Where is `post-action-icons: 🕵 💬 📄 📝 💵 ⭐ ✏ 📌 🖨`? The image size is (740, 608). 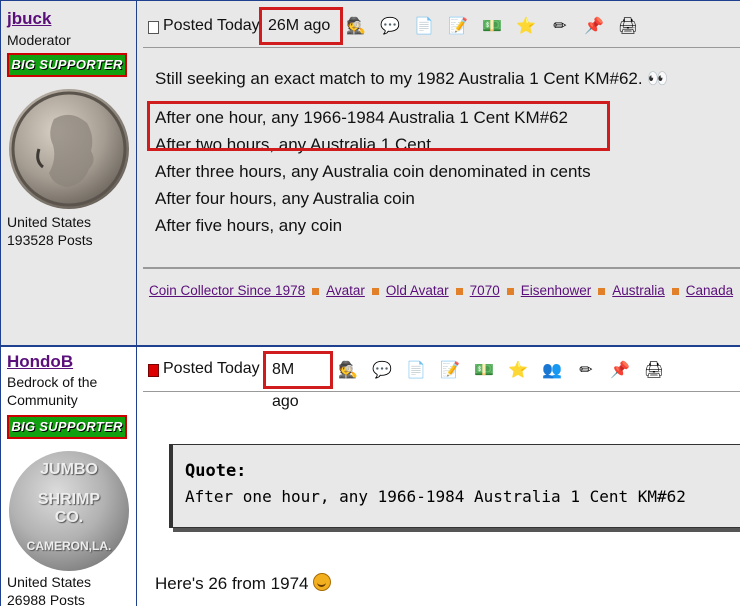
post-action-icons: 🕵 💬 📄 📝 💵 ⭐ ✏ 📌 🖨 is located at coordinates (492, 26).